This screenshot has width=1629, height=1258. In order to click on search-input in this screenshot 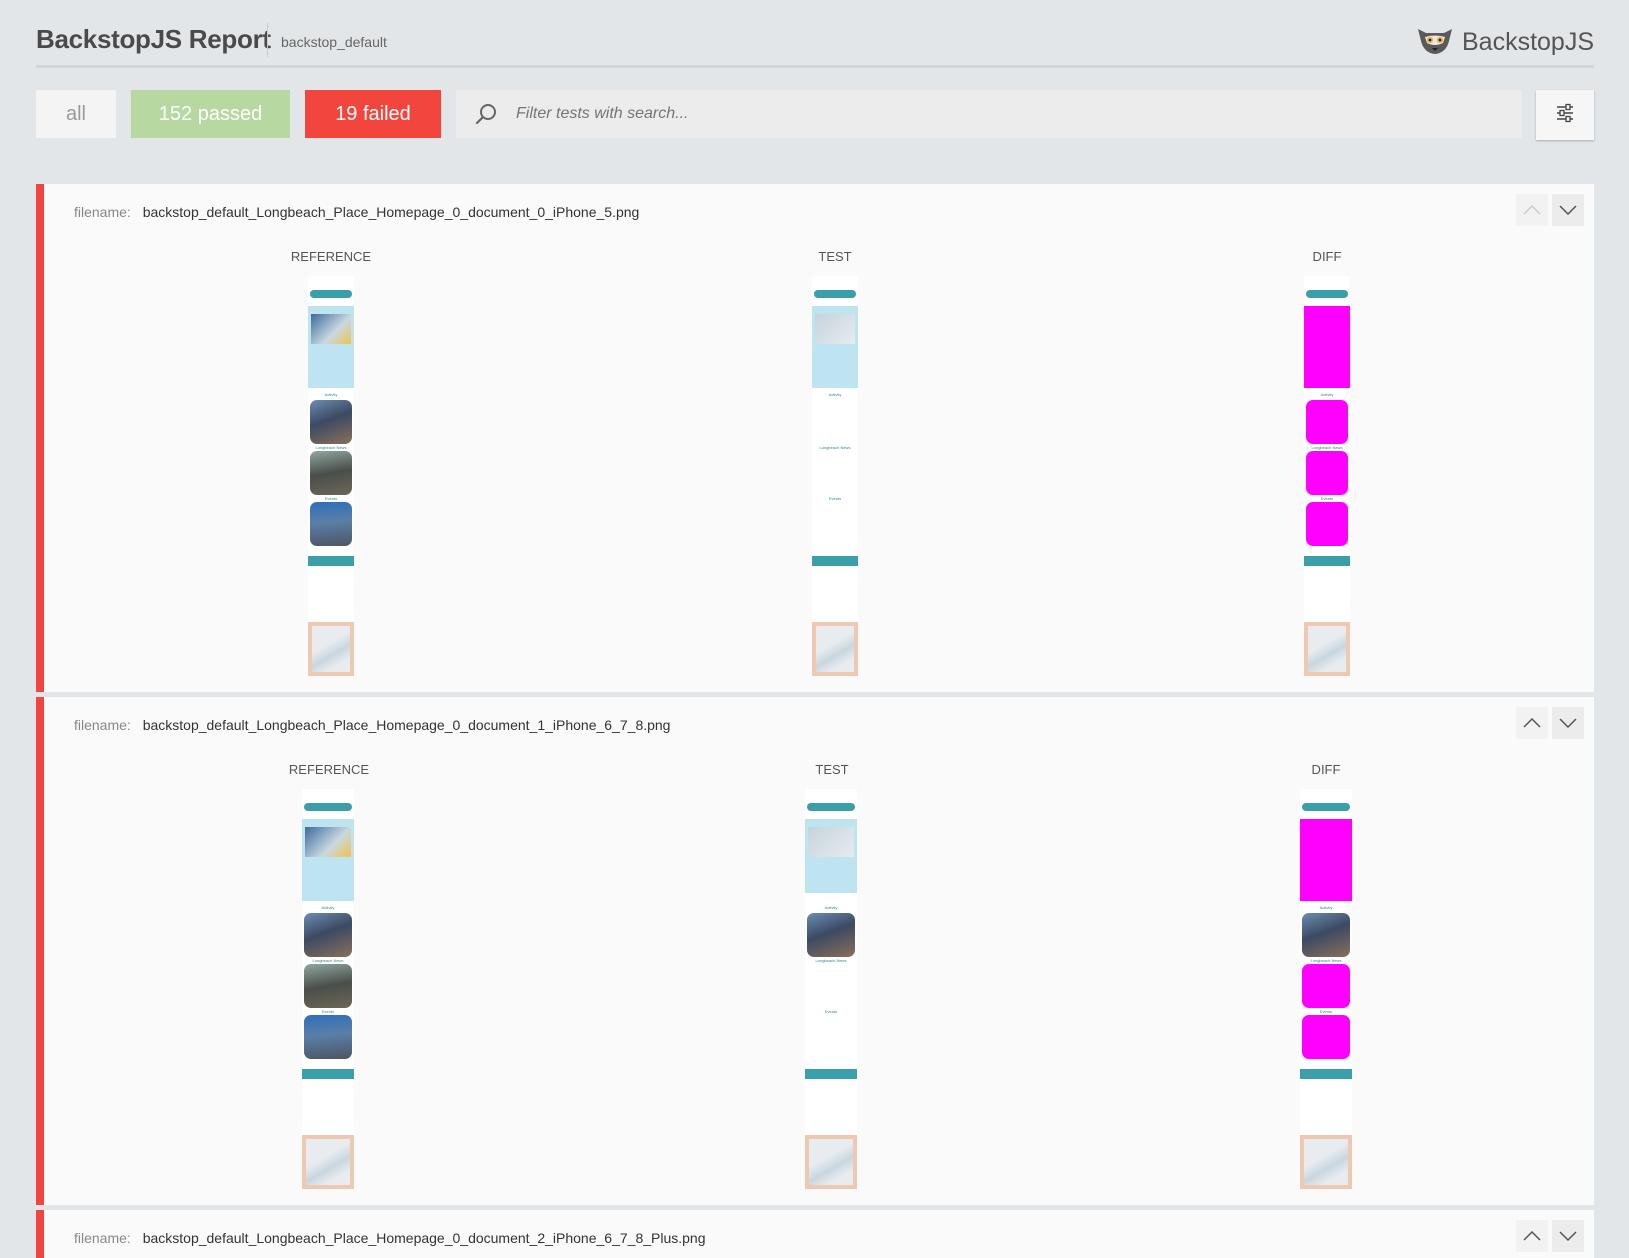, I will do `click(966, 114)`.